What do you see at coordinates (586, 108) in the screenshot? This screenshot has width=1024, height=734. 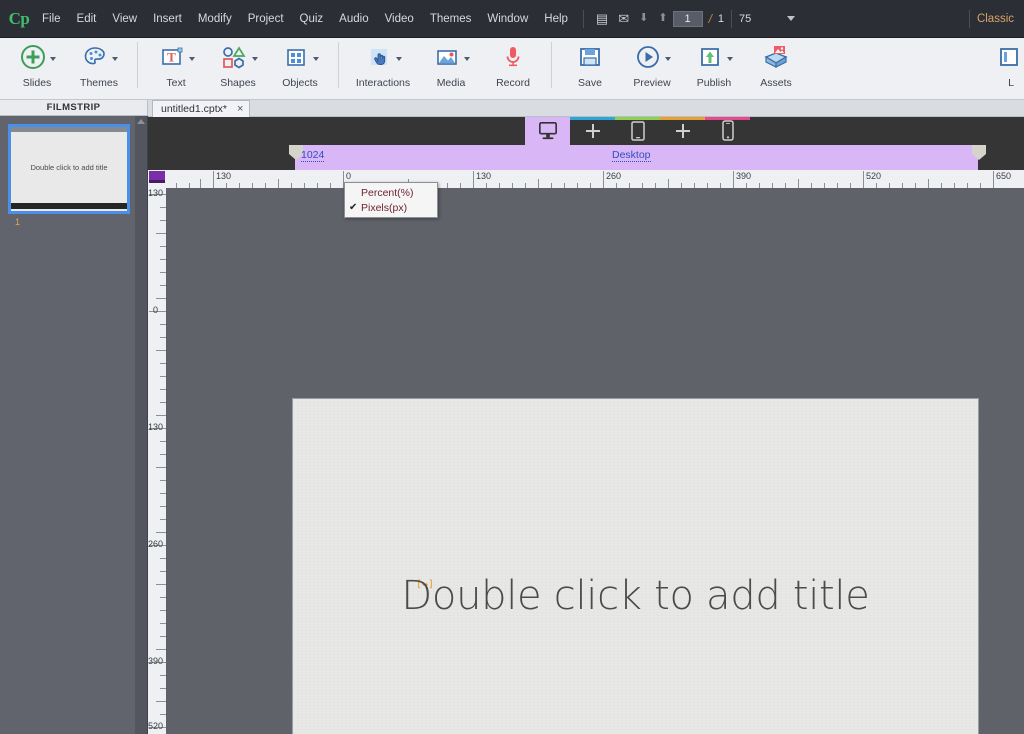 I see `document-tab-bar: untitled1.cptx* ×` at bounding box center [586, 108].